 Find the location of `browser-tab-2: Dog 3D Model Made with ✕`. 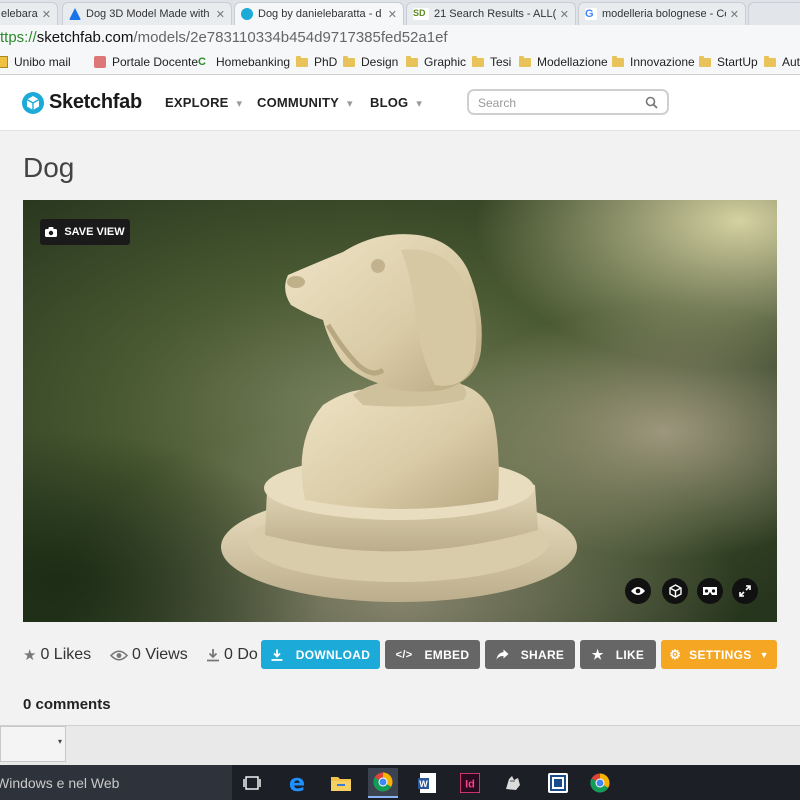

browser-tab-2: Dog 3D Model Made with ✕ is located at coordinates (147, 13).